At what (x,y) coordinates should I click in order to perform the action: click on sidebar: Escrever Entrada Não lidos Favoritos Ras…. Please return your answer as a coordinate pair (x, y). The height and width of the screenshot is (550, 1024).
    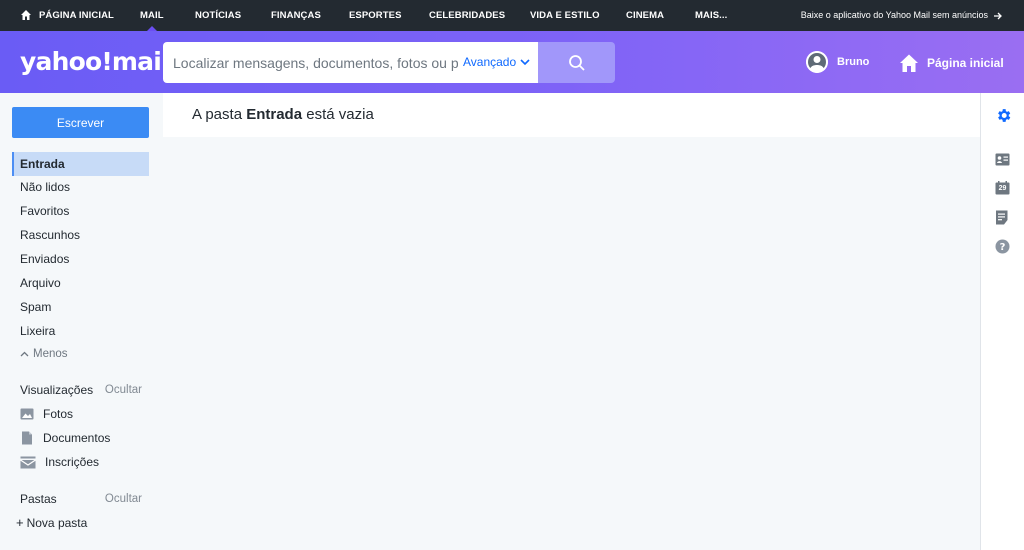
    Looking at the image, I should click on (81, 321).